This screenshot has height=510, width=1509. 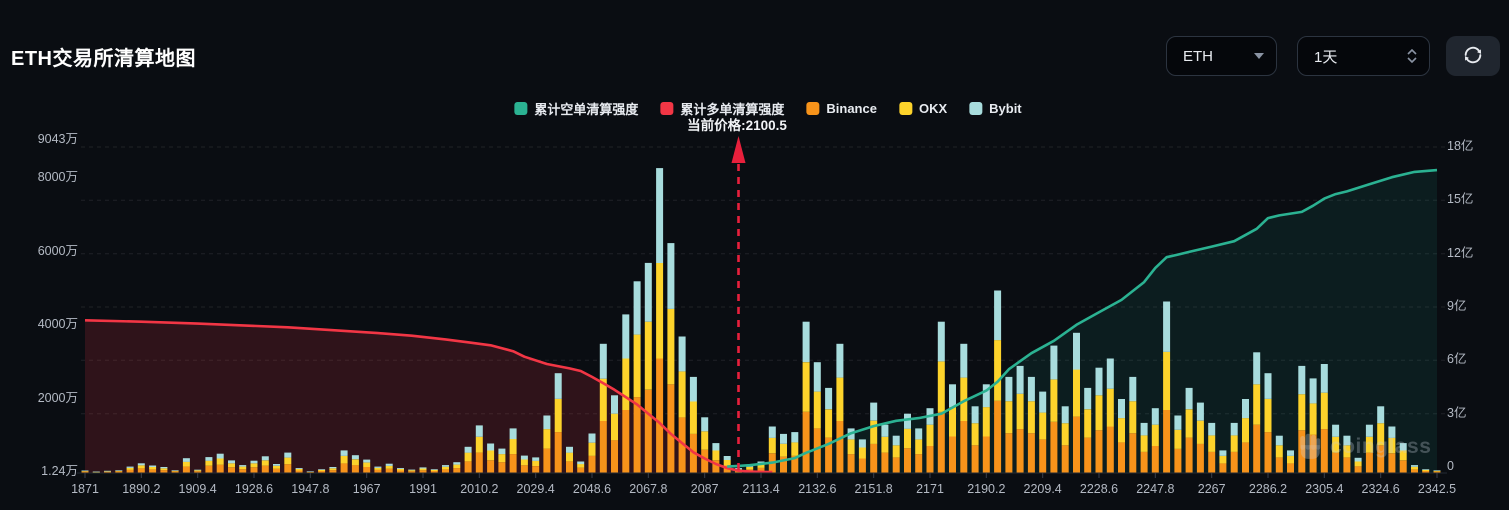 I want to click on x-axis-tick: 1991, so click(x=423, y=489).